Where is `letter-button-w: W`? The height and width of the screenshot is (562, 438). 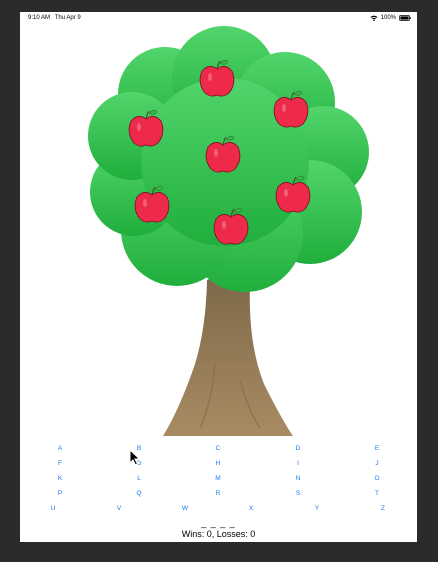
letter-button-w: W is located at coordinates (185, 508).